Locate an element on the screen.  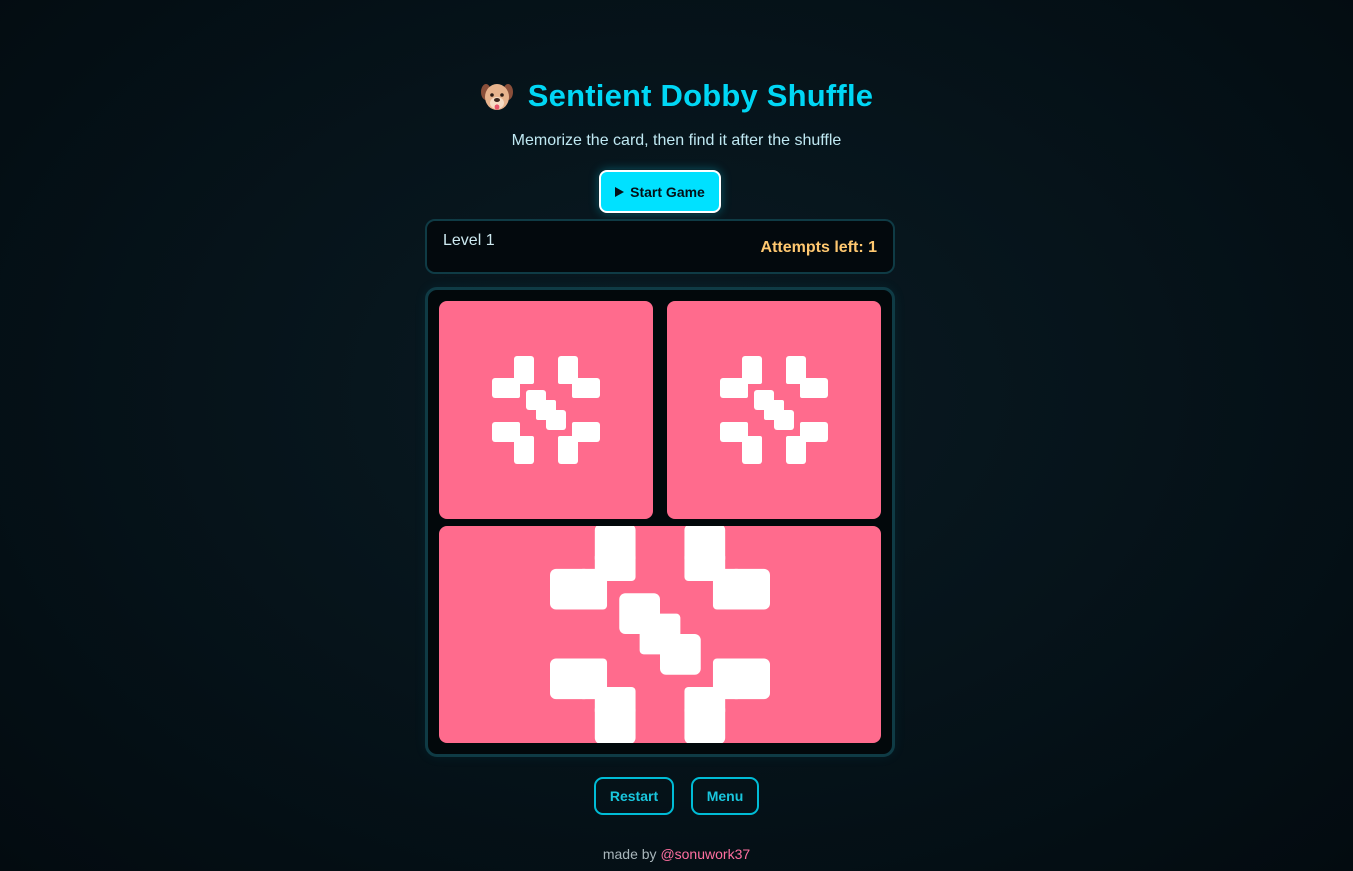
play-icon is located at coordinates (620, 191).